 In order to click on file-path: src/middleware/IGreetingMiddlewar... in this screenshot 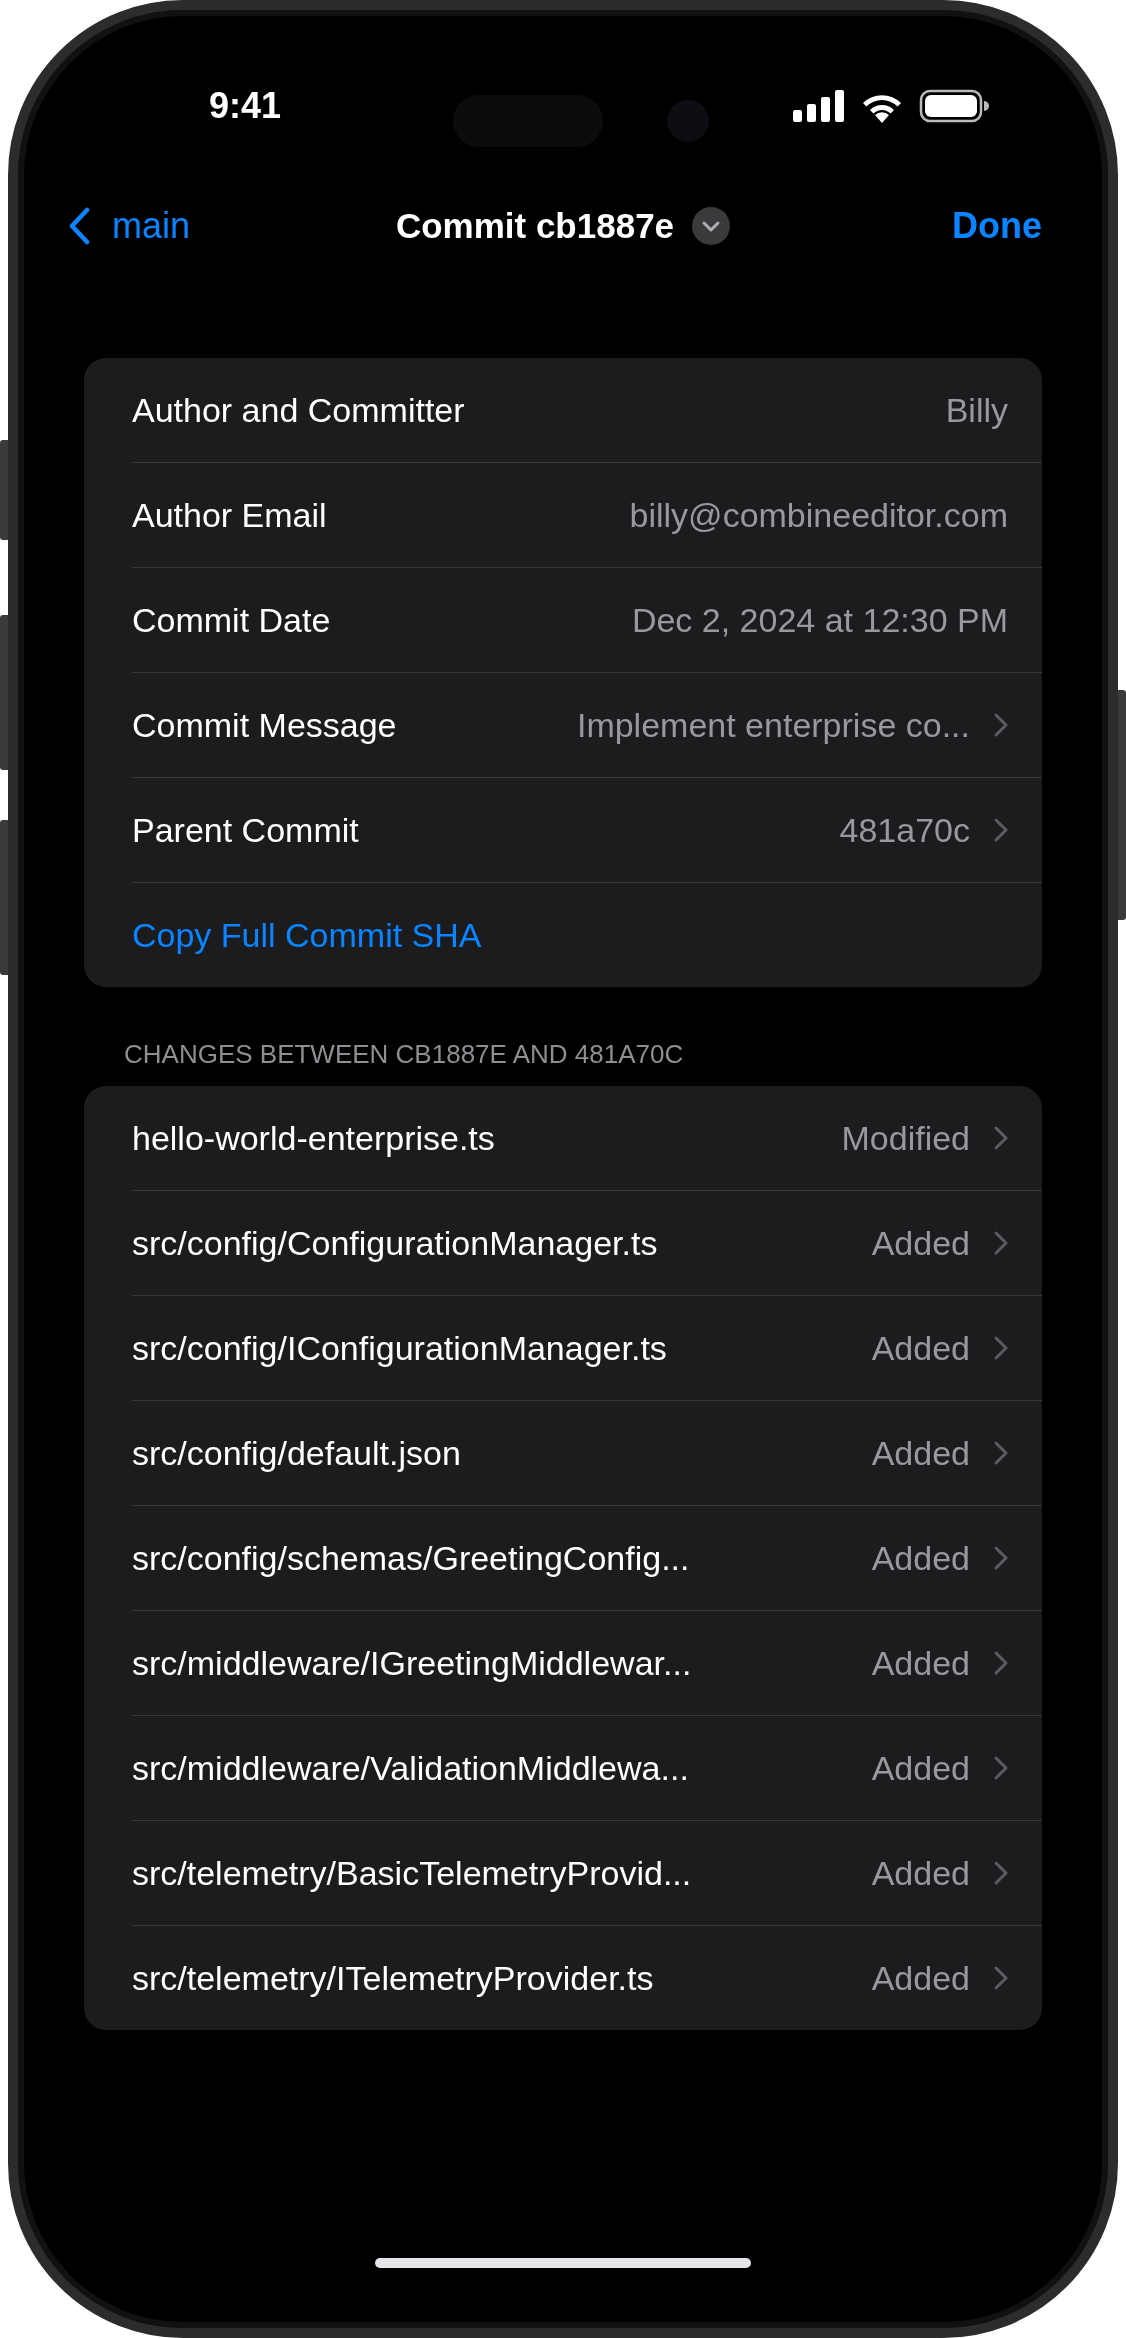, I will do `click(412, 1663)`.